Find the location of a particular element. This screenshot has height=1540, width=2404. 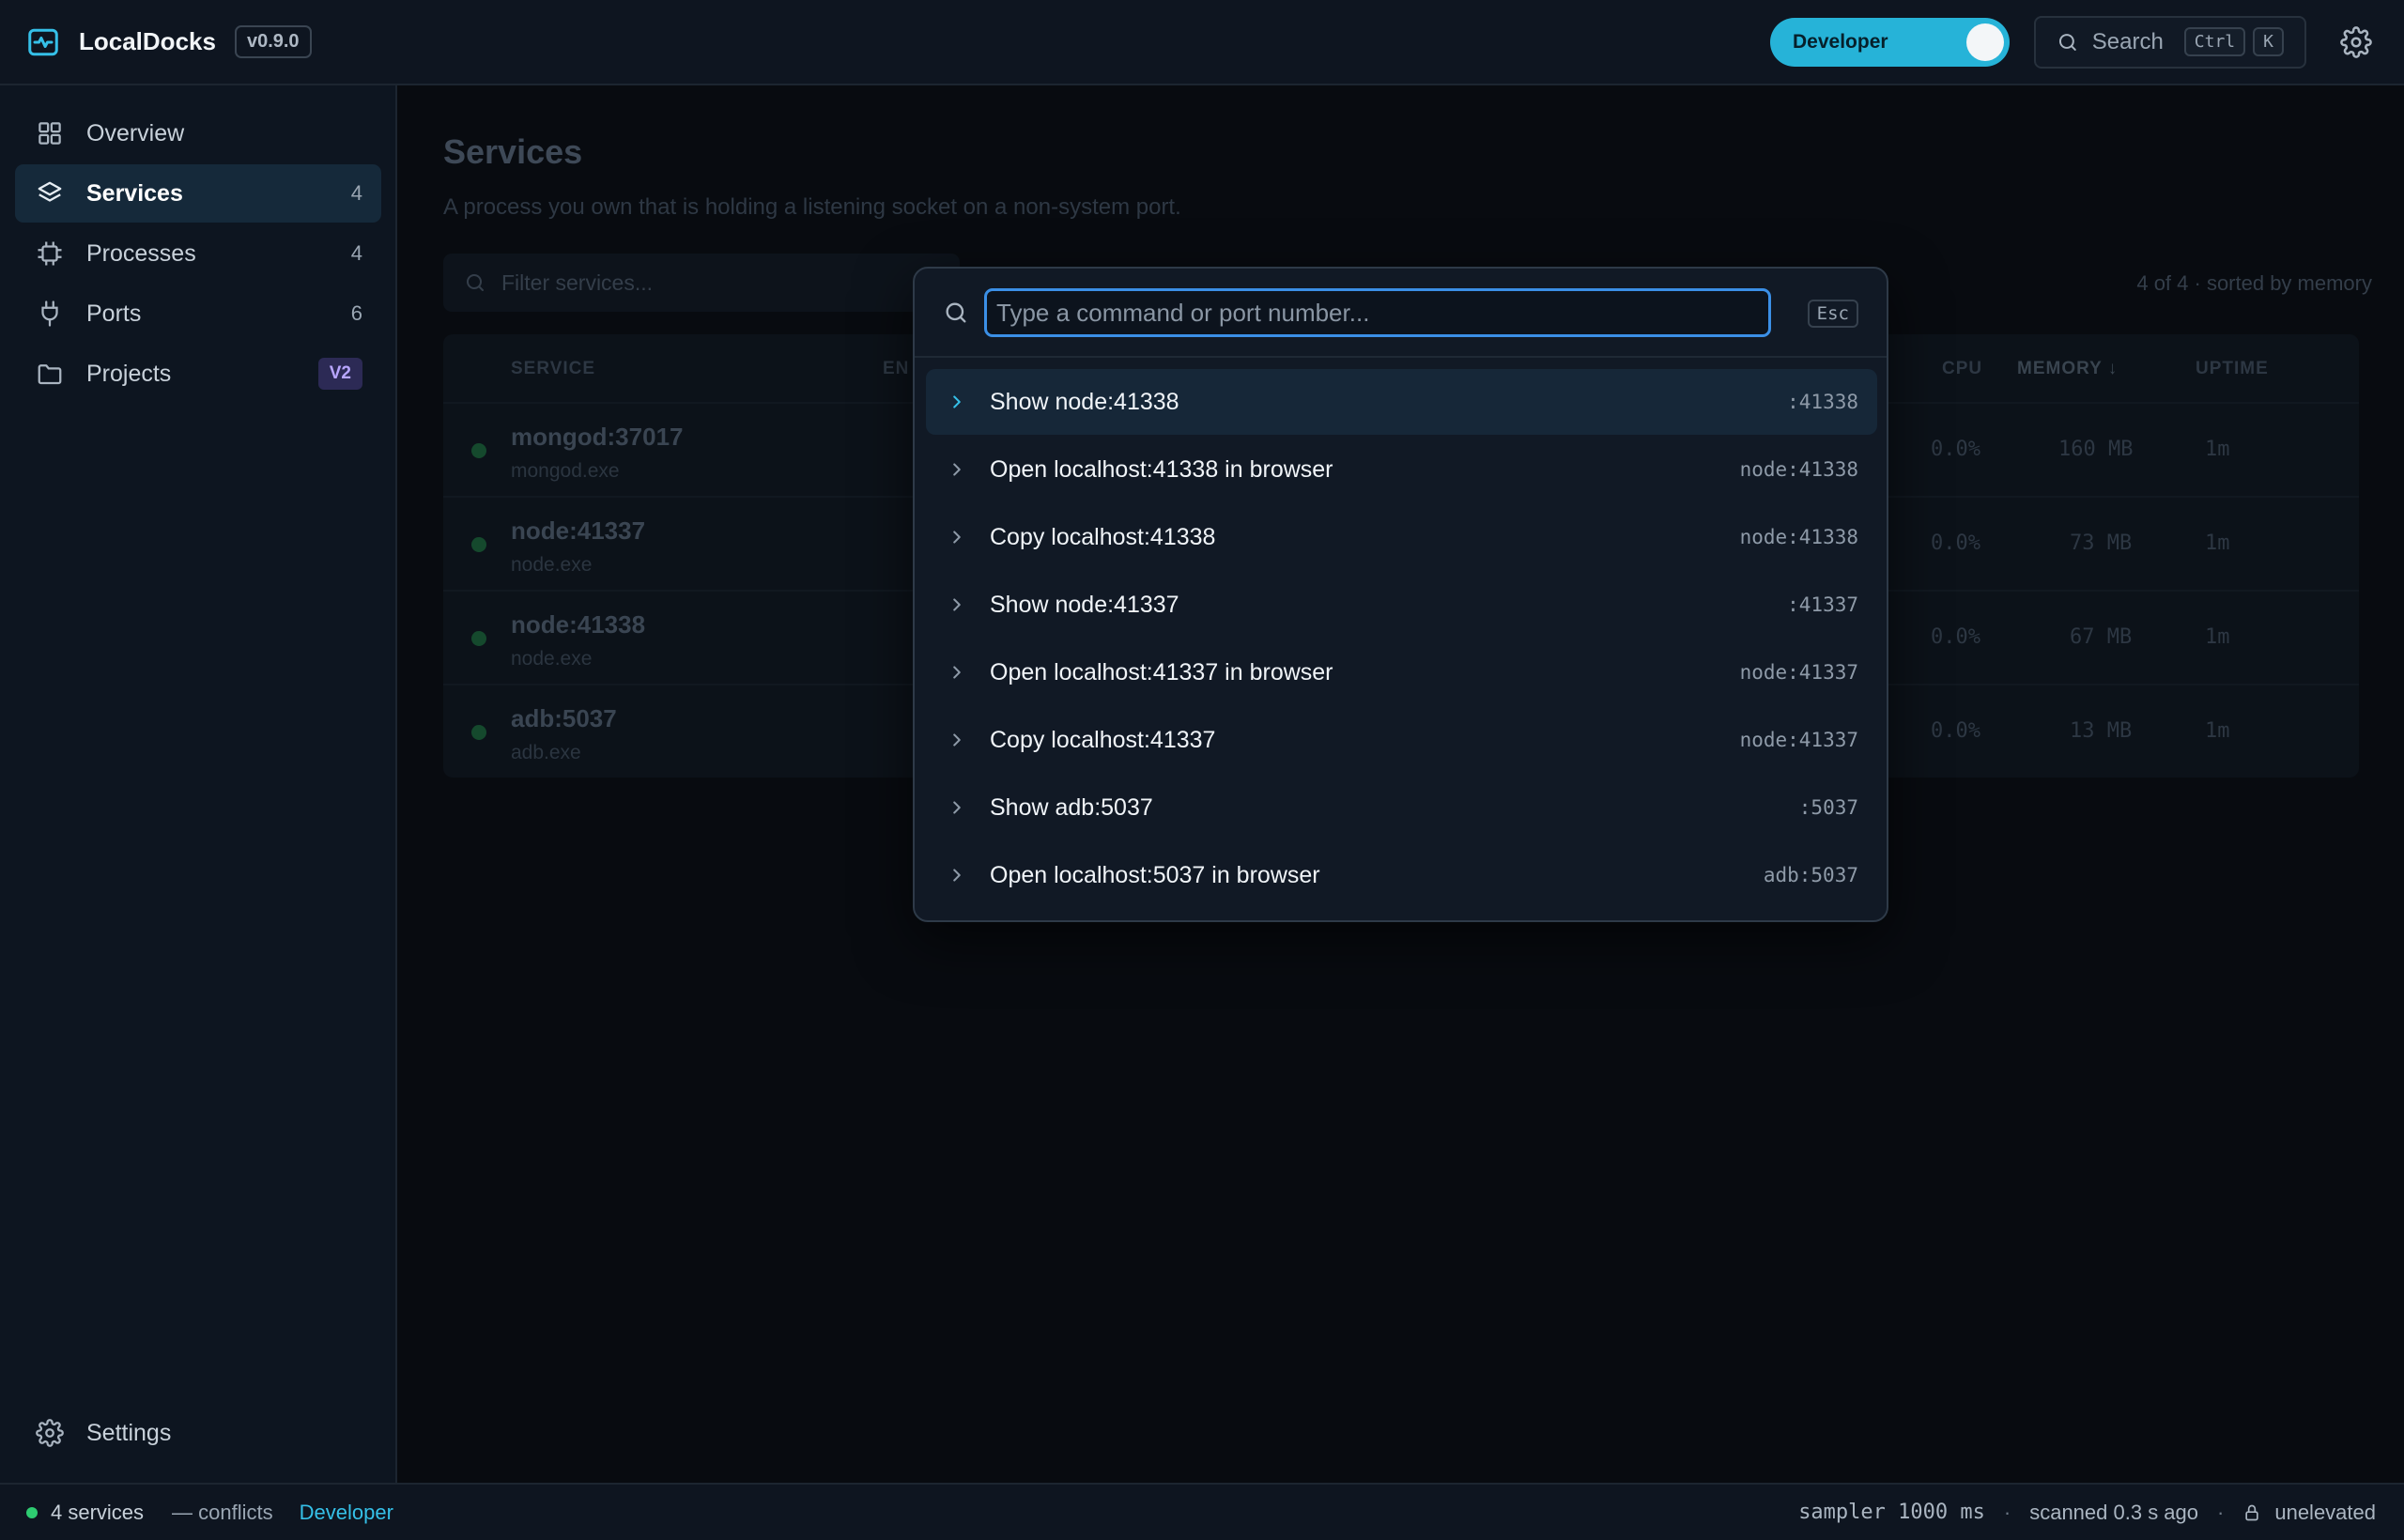

cpu-icon is located at coordinates (50, 253).